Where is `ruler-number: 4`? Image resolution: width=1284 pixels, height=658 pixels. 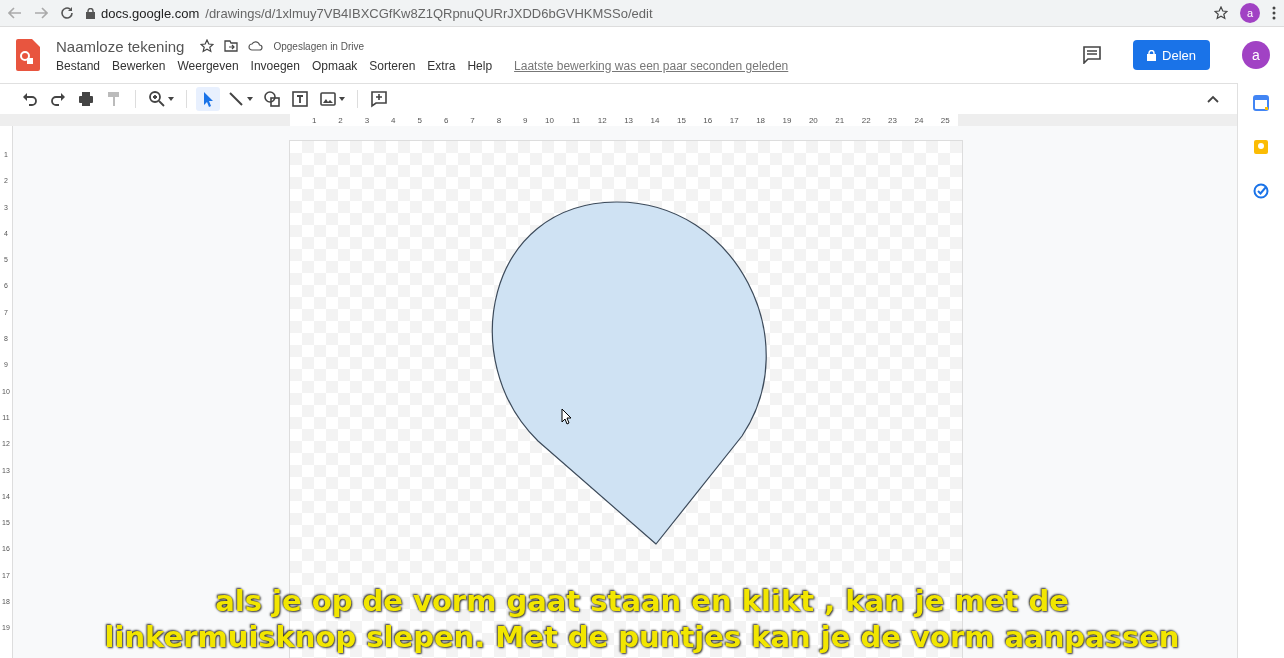 ruler-number: 4 is located at coordinates (393, 120).